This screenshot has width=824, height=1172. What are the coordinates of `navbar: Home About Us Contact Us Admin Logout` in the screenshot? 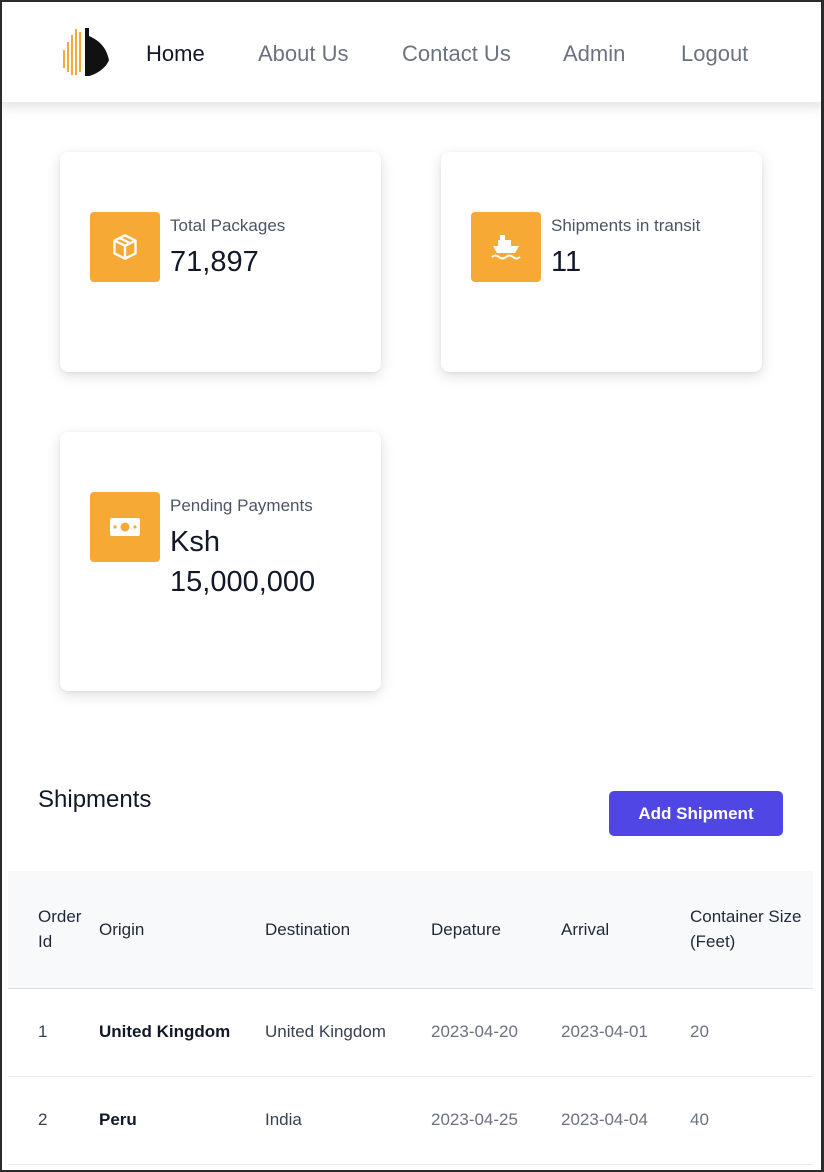 It's located at (412, 51).